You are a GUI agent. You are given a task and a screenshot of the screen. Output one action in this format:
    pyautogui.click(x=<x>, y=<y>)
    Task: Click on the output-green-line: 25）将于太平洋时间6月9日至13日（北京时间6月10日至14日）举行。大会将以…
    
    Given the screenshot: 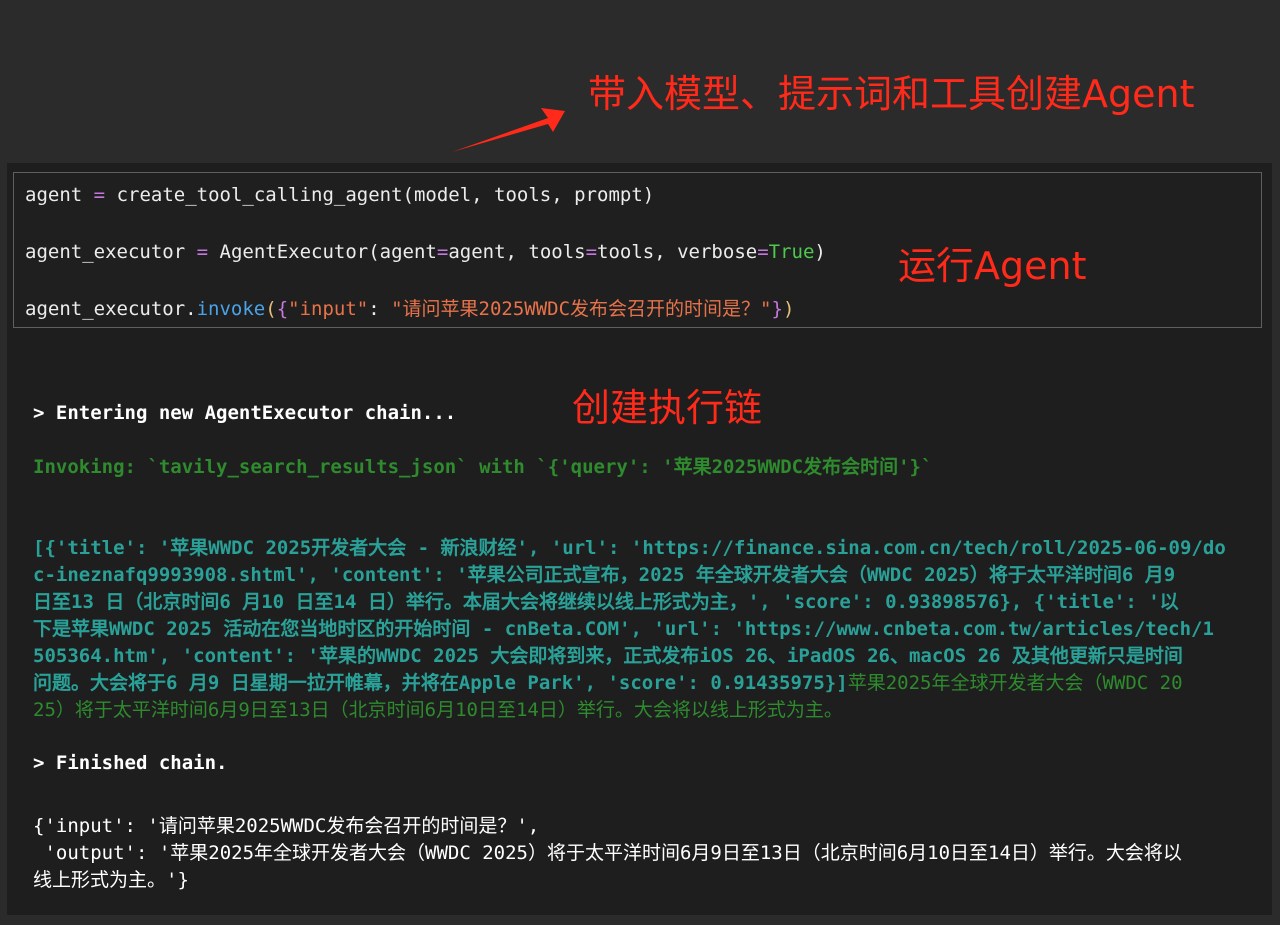 What is the action you would take?
    pyautogui.click(x=438, y=710)
    